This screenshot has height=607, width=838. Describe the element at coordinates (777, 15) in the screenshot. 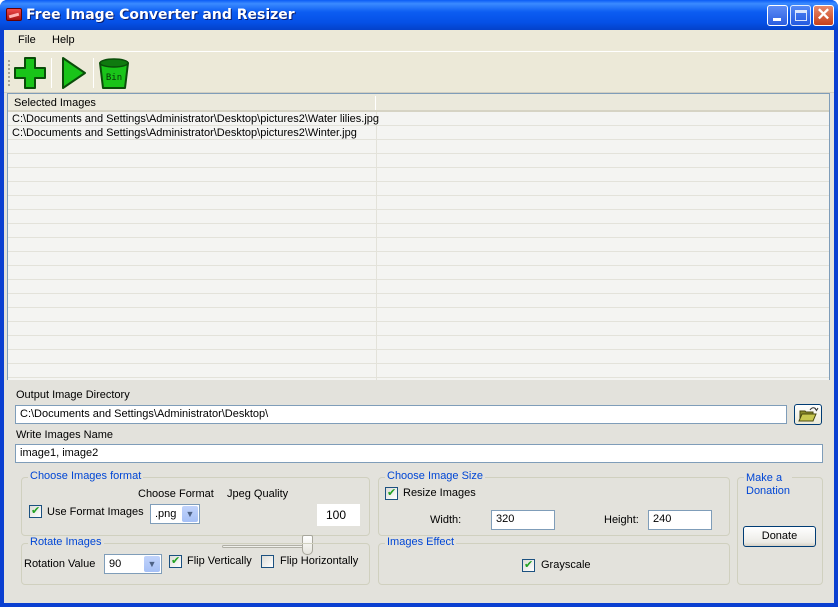

I see `minimize-button` at that location.